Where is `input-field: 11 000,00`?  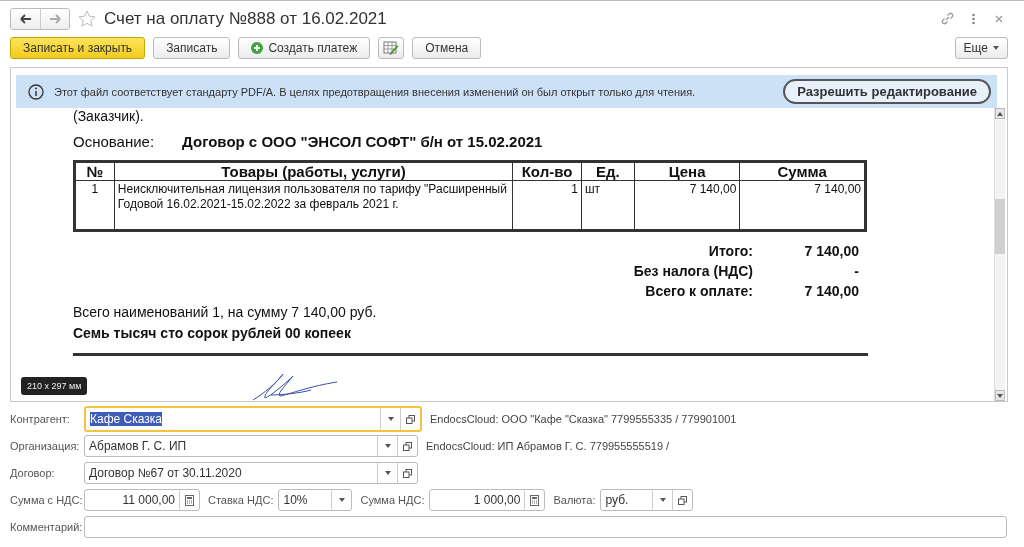 input-field: 11 000,00 is located at coordinates (142, 500).